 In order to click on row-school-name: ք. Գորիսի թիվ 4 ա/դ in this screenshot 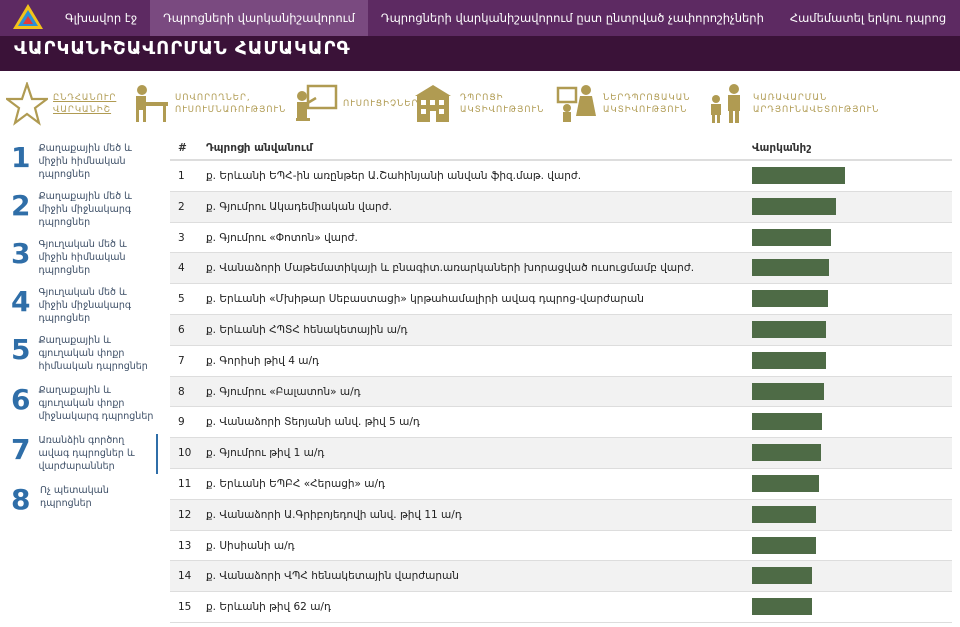, I will do `click(262, 361)`.